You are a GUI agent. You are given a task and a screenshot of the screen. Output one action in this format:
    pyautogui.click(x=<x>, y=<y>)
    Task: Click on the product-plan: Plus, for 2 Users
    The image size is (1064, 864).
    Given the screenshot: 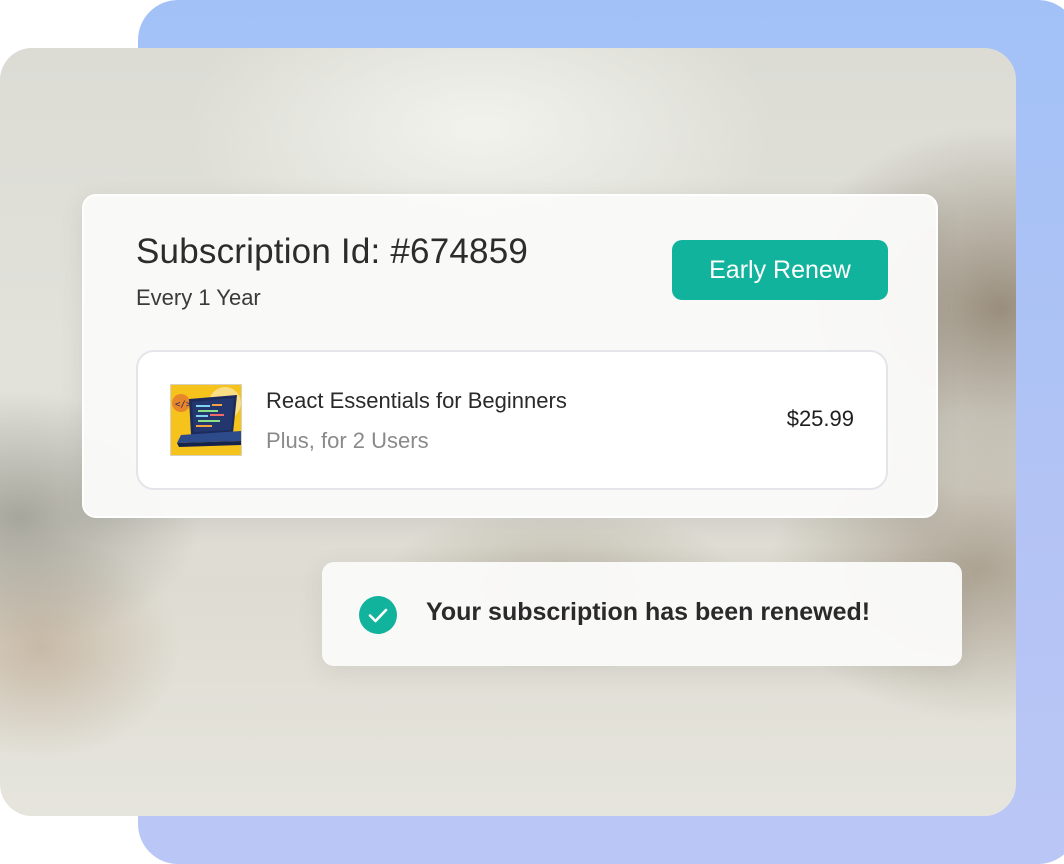 What is the action you would take?
    pyautogui.click(x=347, y=440)
    